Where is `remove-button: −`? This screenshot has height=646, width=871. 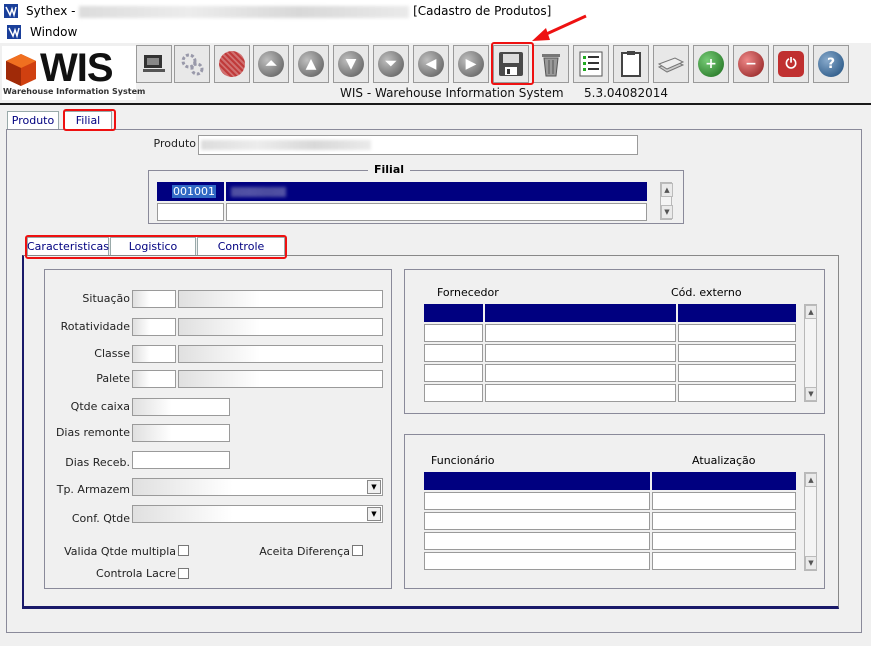
remove-button: − is located at coordinates (751, 64).